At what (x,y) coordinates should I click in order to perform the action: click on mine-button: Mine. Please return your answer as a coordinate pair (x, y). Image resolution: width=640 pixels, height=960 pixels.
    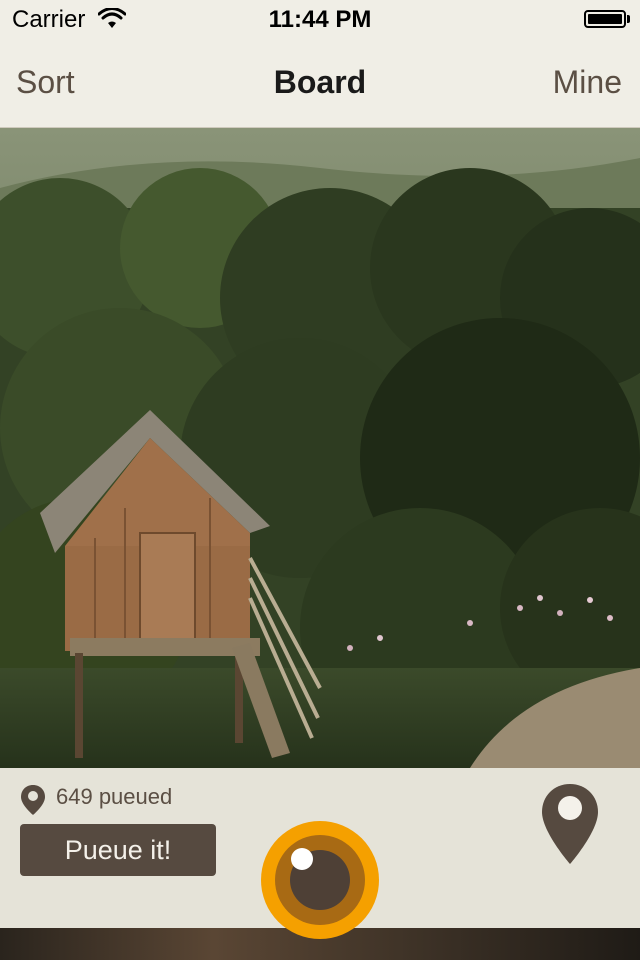
    Looking at the image, I should click on (587, 82).